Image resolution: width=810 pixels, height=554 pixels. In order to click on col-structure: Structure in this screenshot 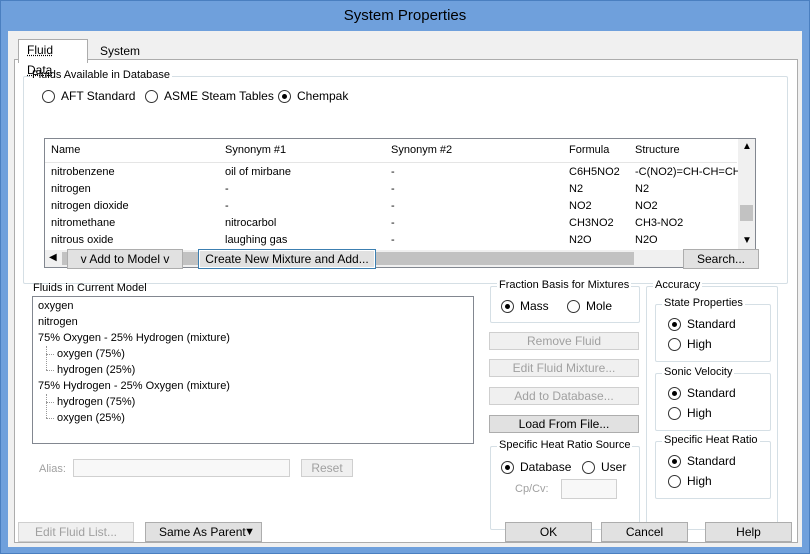, I will do `click(657, 150)`.